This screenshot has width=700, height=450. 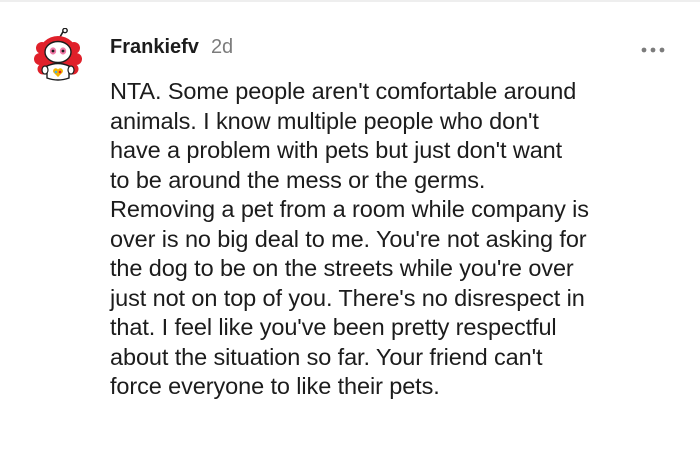 What do you see at coordinates (298, 179) in the screenshot?
I see `comment-body-line: to be around the mess or the germs.` at bounding box center [298, 179].